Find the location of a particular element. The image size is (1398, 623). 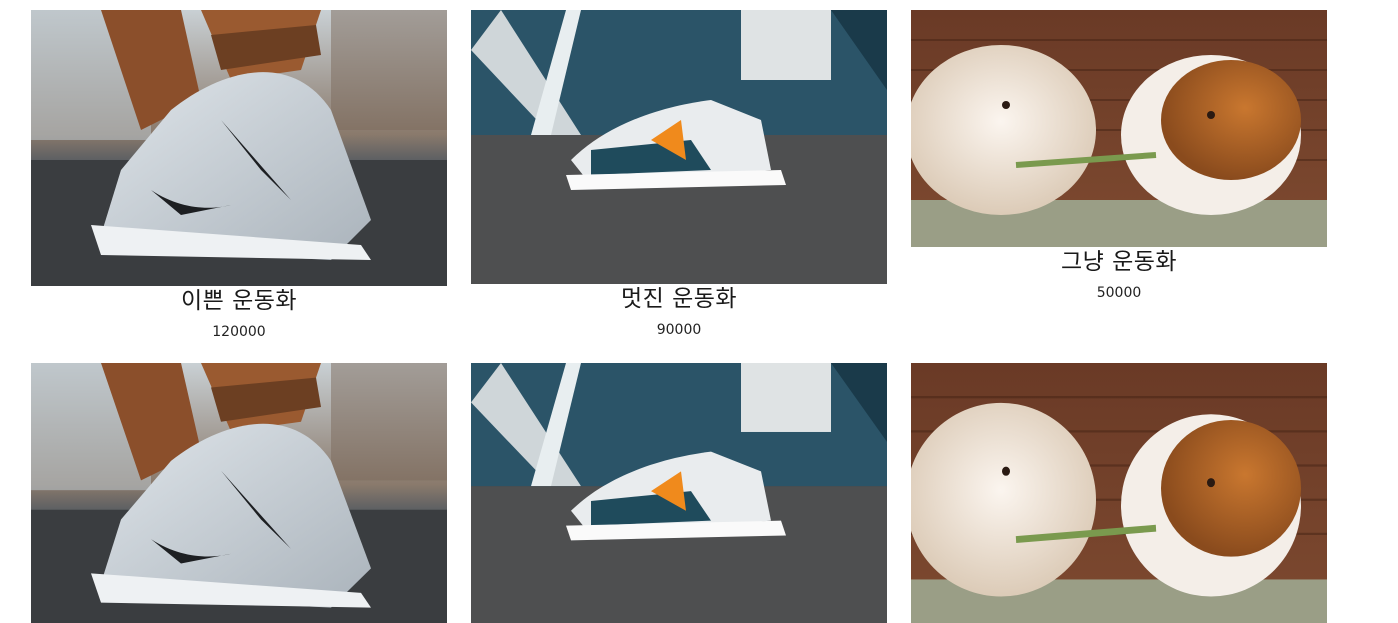

product-card: 그냥 운동화 50000 is located at coordinates (1119, 156).